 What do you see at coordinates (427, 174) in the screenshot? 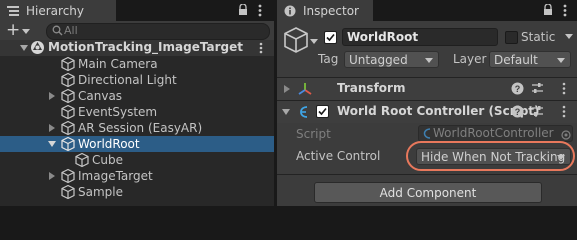
I see `section-divider` at bounding box center [427, 174].